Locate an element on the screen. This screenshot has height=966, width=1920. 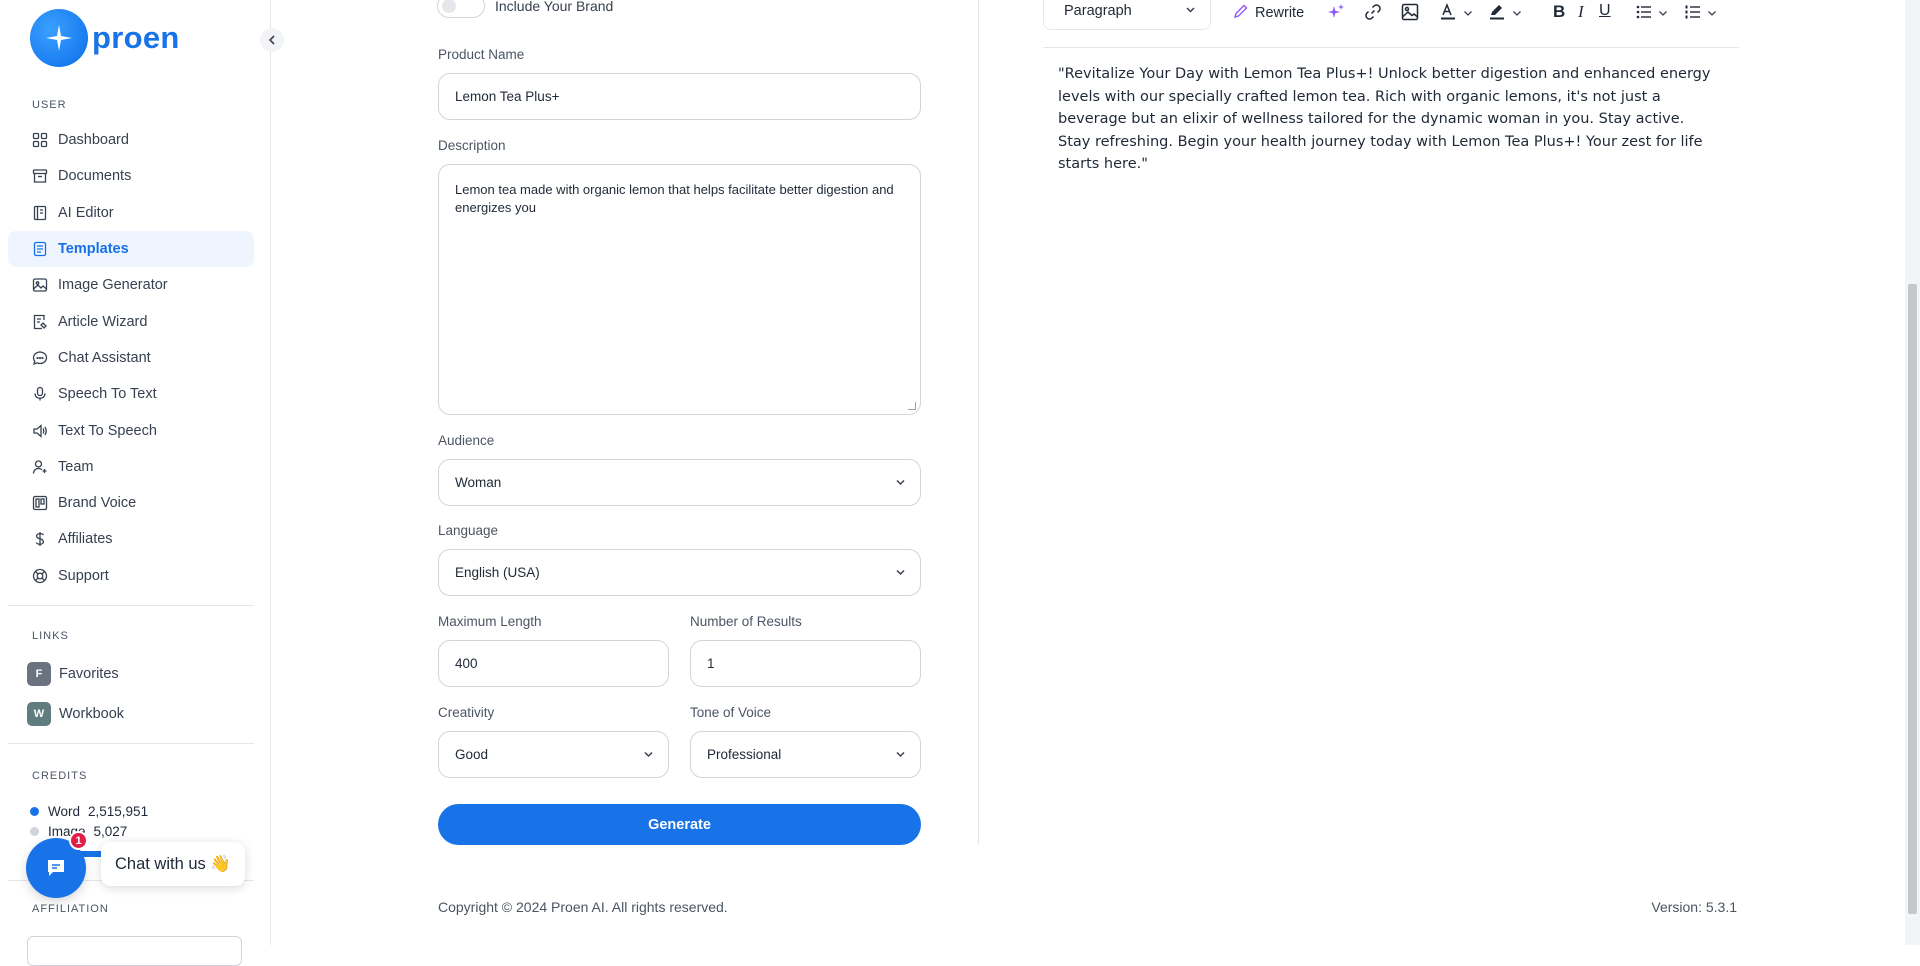
logo: proen is located at coordinates (105, 38).